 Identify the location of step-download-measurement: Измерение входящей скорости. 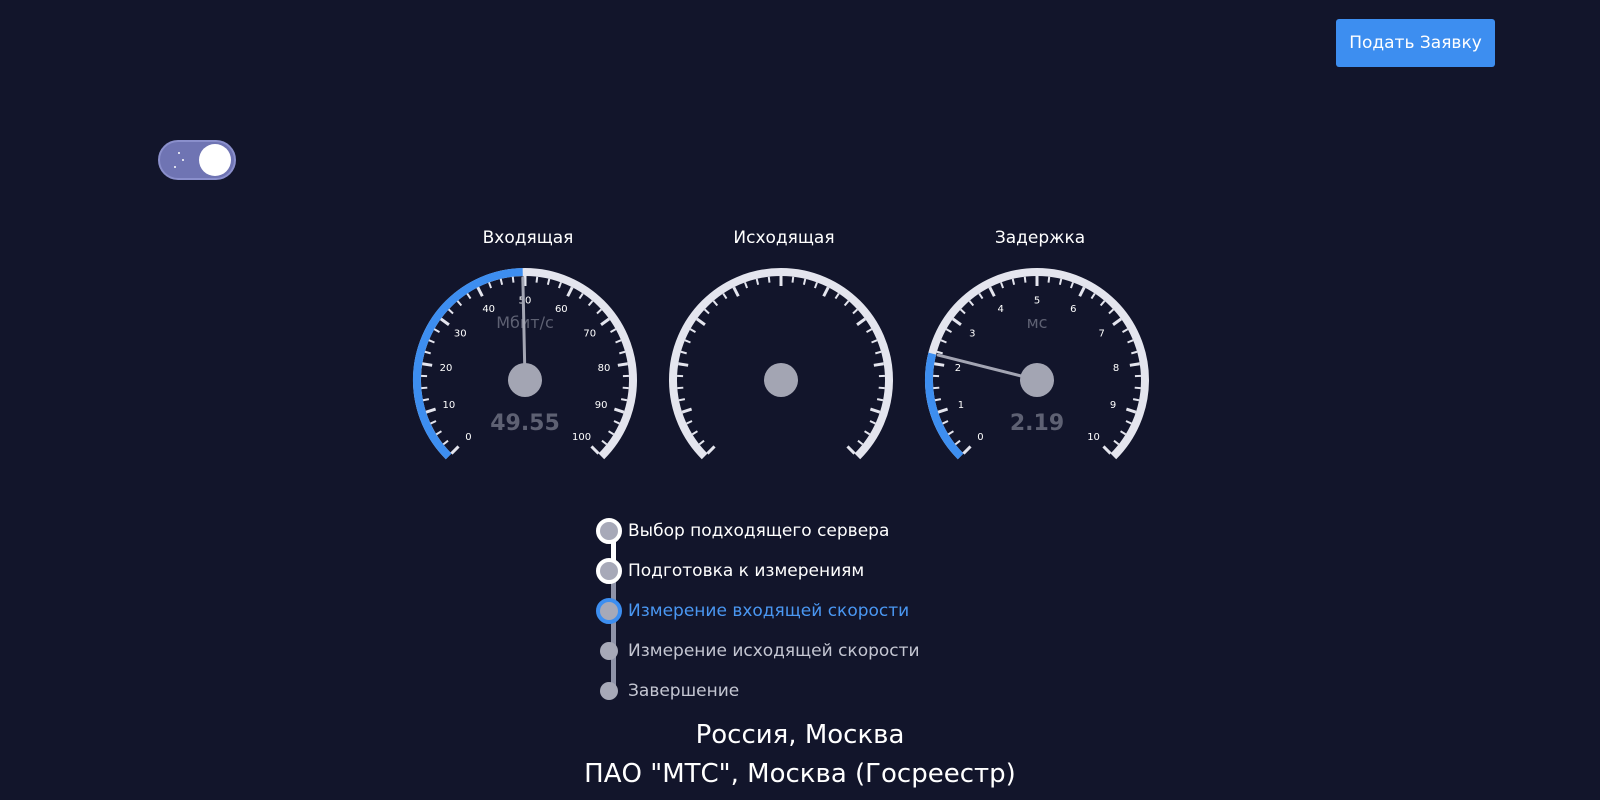
(752, 611).